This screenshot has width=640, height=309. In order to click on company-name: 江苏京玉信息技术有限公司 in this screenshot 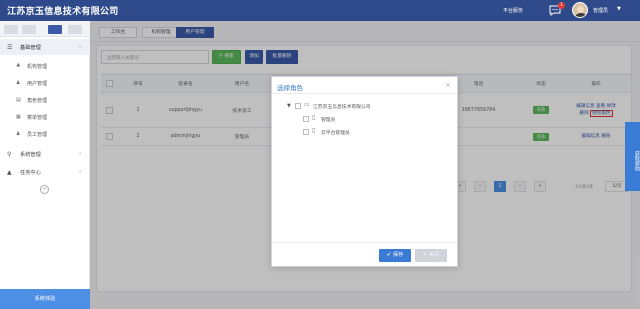, I will do `click(63, 12)`.